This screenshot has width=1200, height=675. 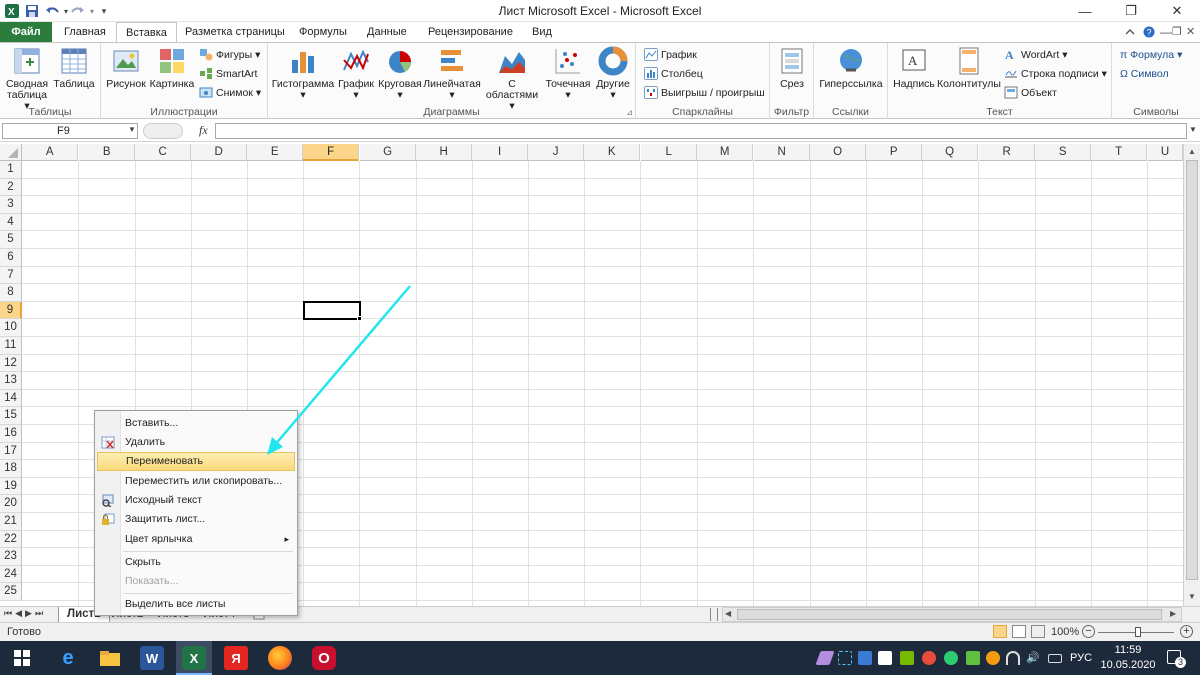 What do you see at coordinates (1131, 11) in the screenshot?
I see `restore-button: ❐` at bounding box center [1131, 11].